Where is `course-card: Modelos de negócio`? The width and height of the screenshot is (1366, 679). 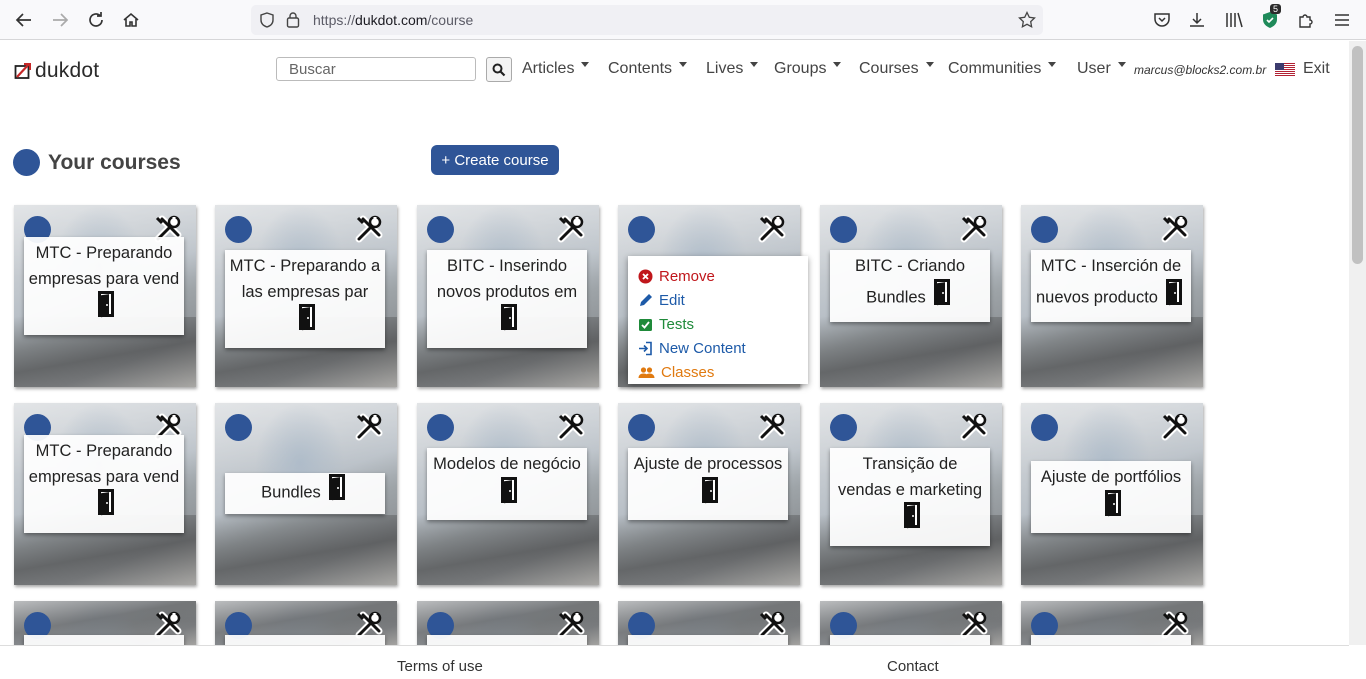
course-card: Modelos de negócio is located at coordinates (508, 494).